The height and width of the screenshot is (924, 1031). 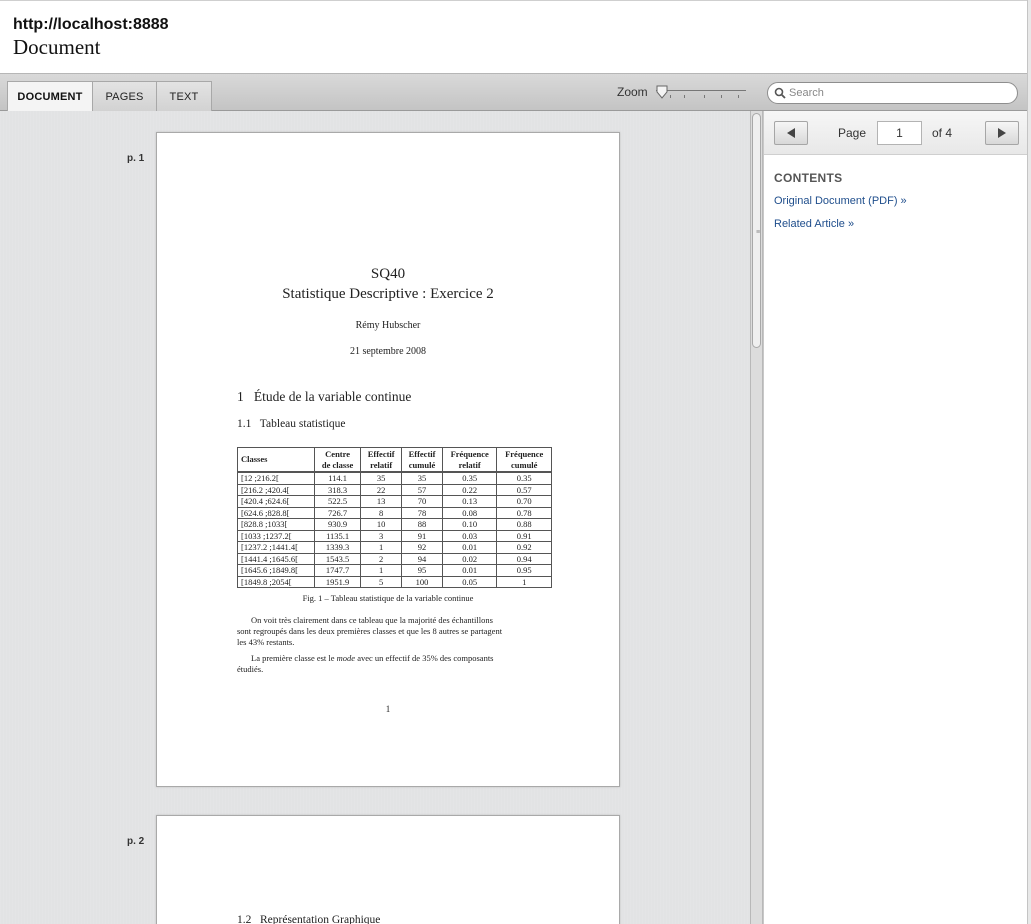 I want to click on table-cell: 318.3, so click(x=337, y=489).